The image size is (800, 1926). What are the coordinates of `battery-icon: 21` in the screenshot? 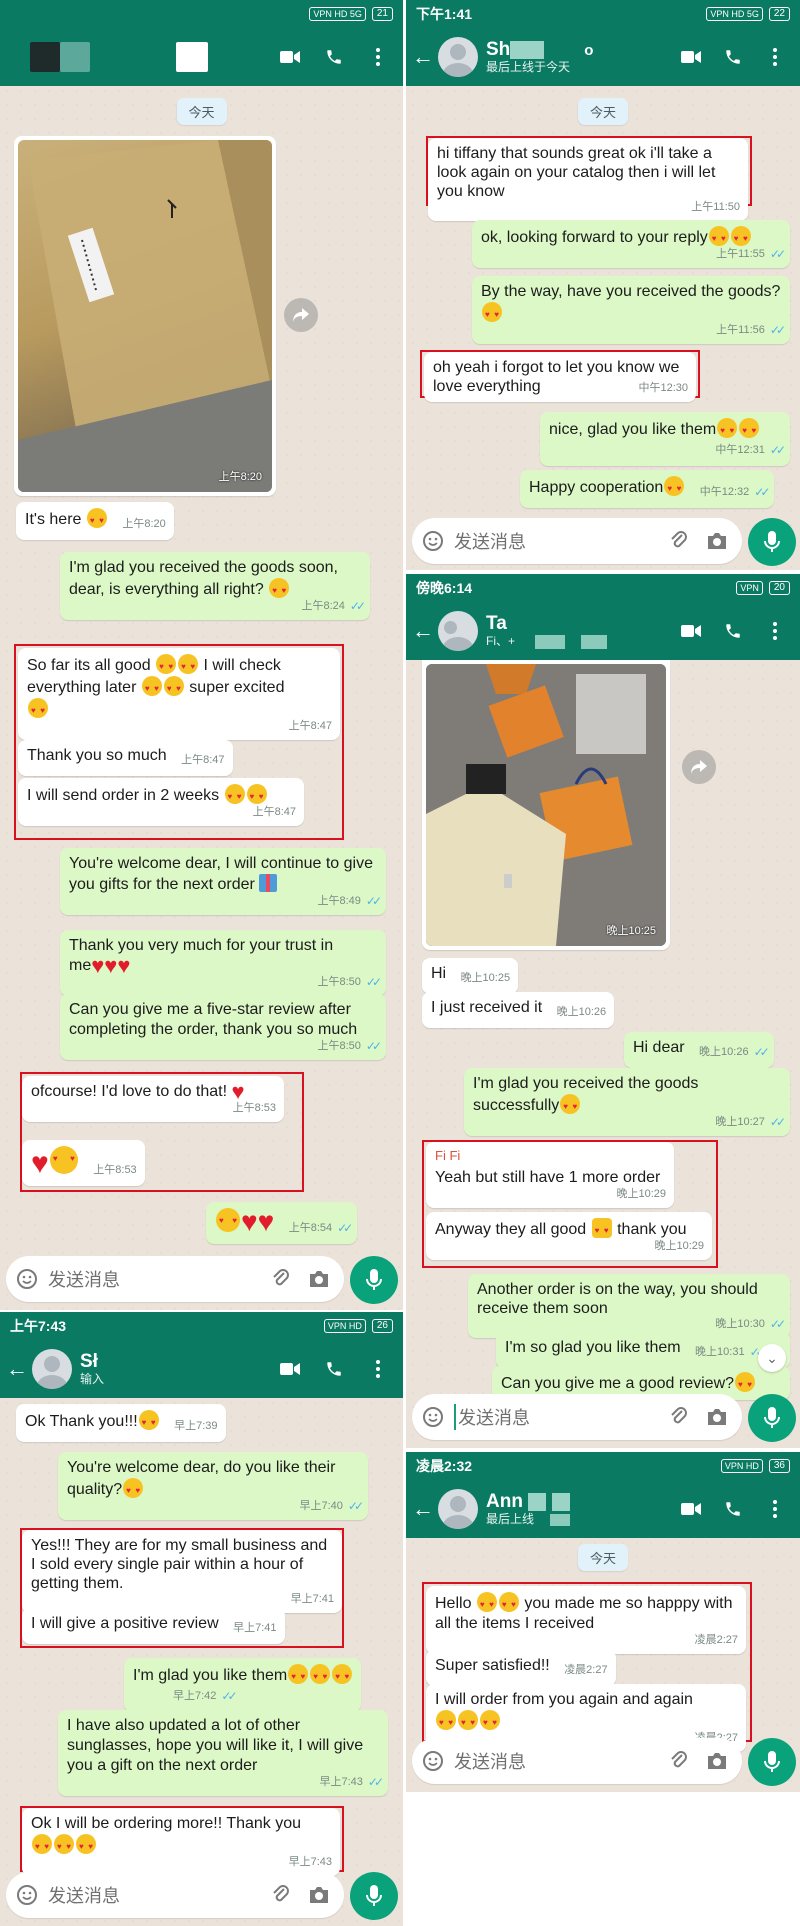 It's located at (382, 14).